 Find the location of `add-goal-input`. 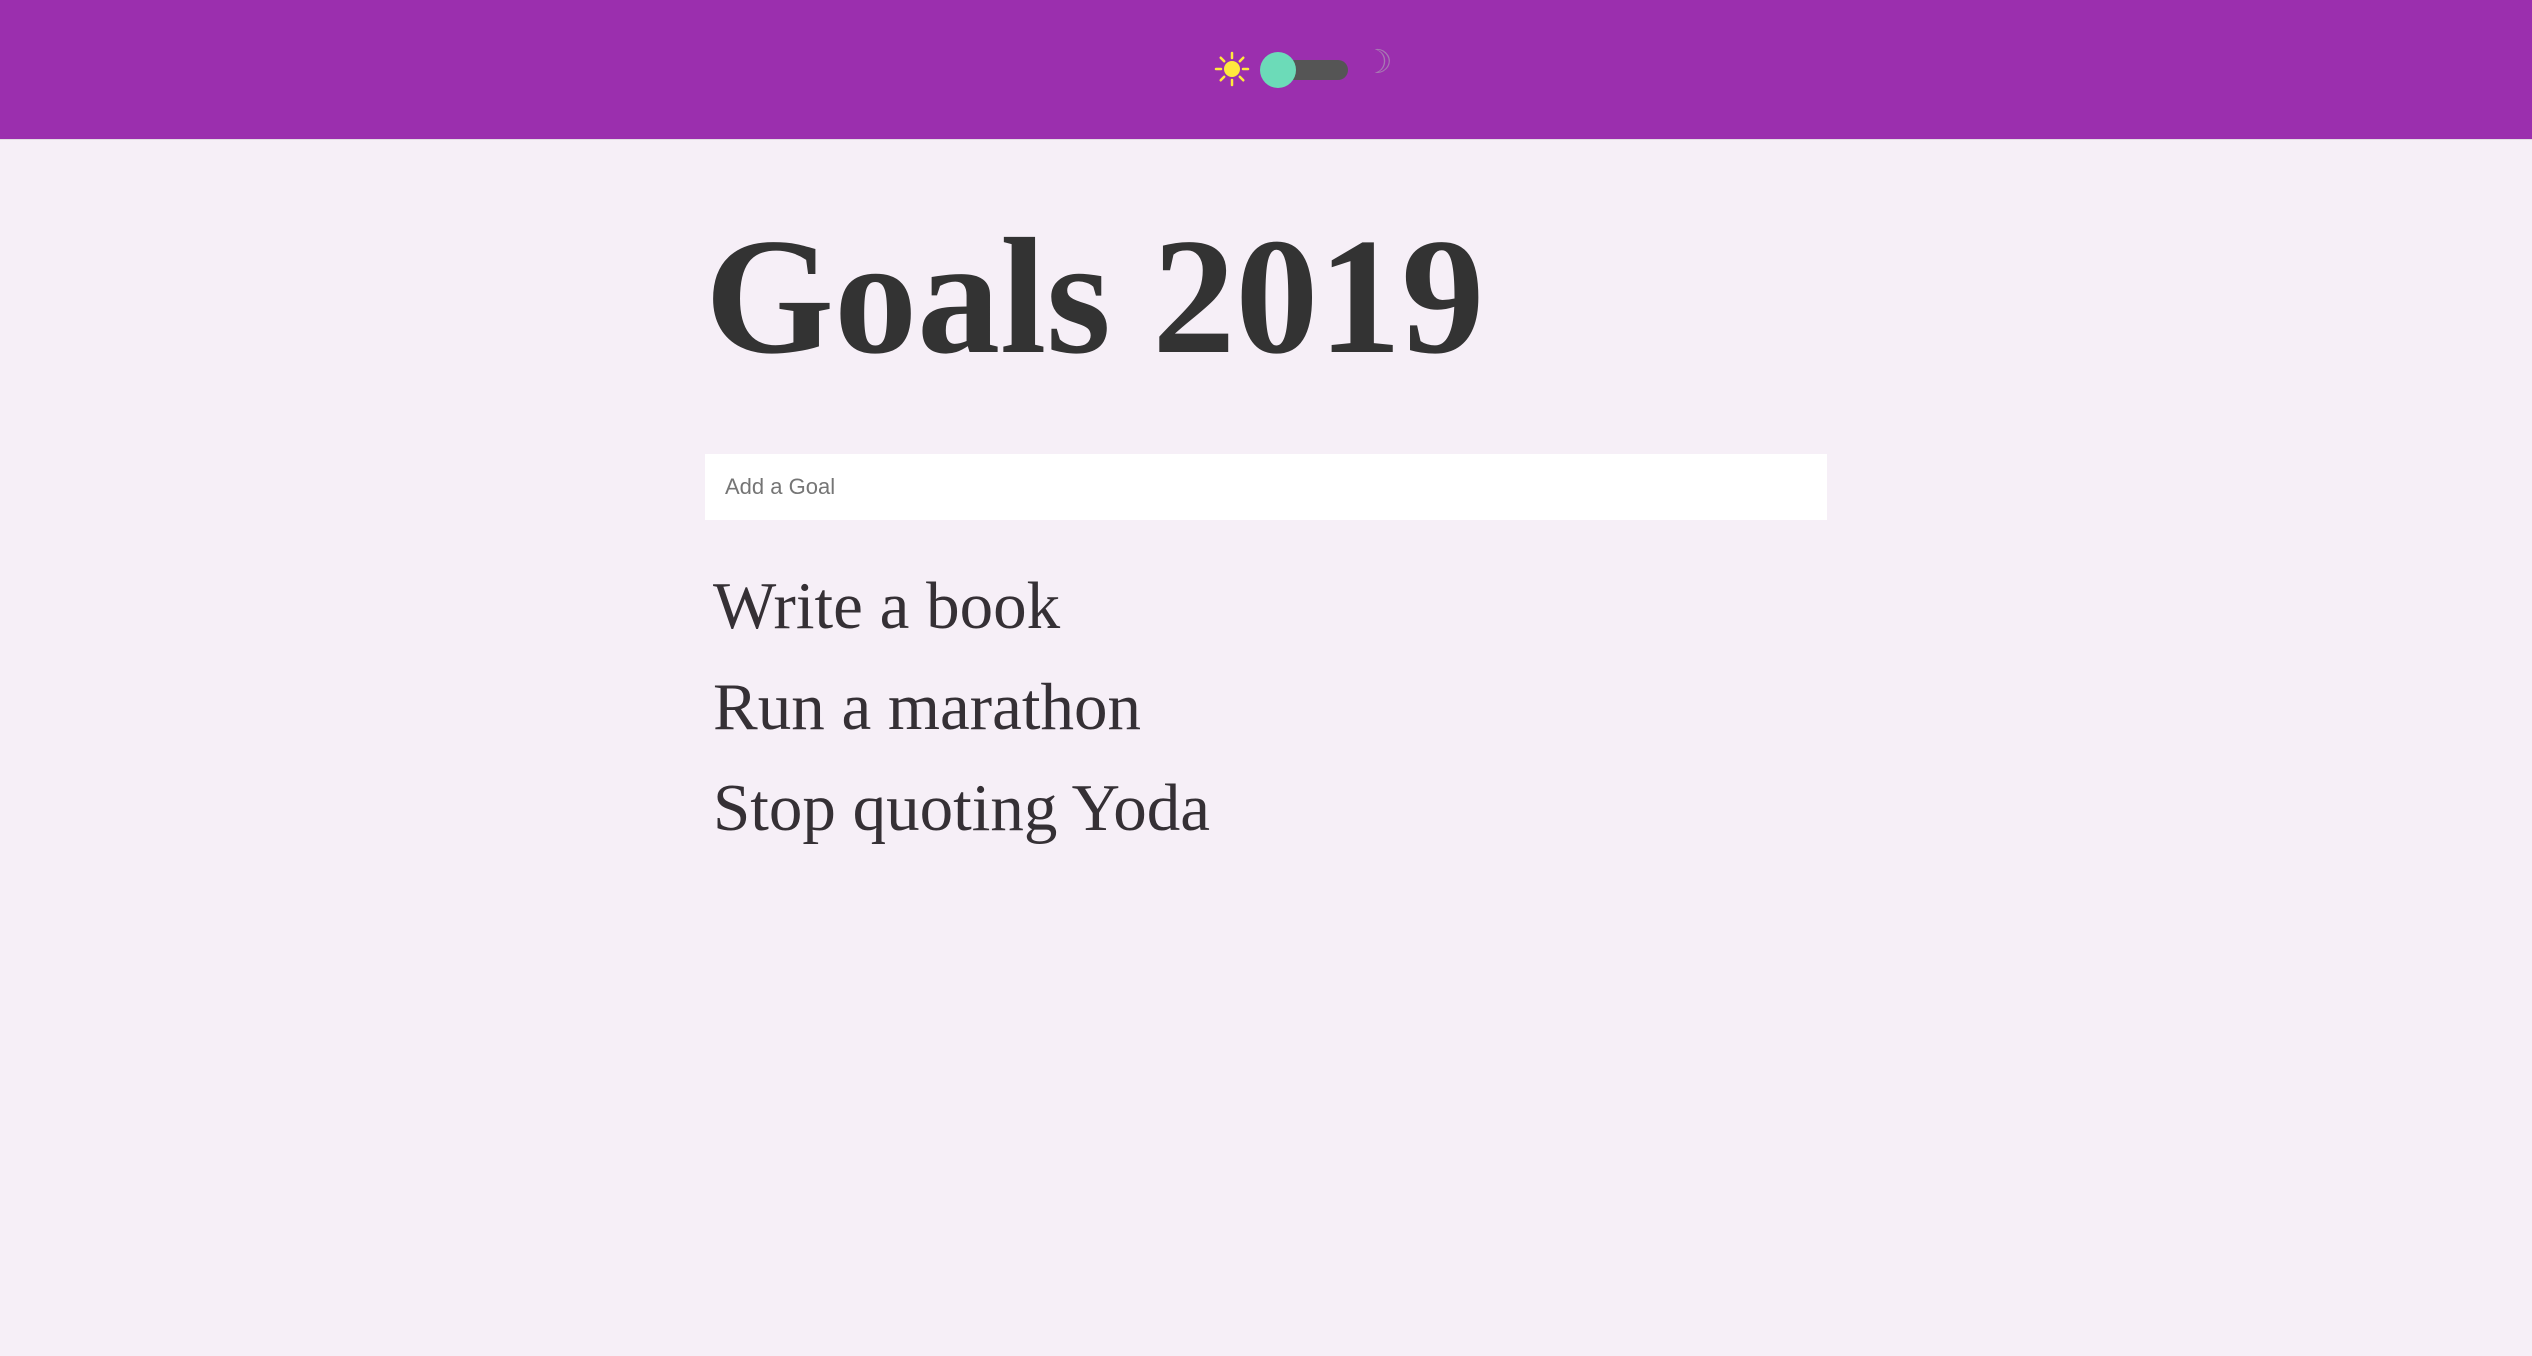

add-goal-input is located at coordinates (1266, 487).